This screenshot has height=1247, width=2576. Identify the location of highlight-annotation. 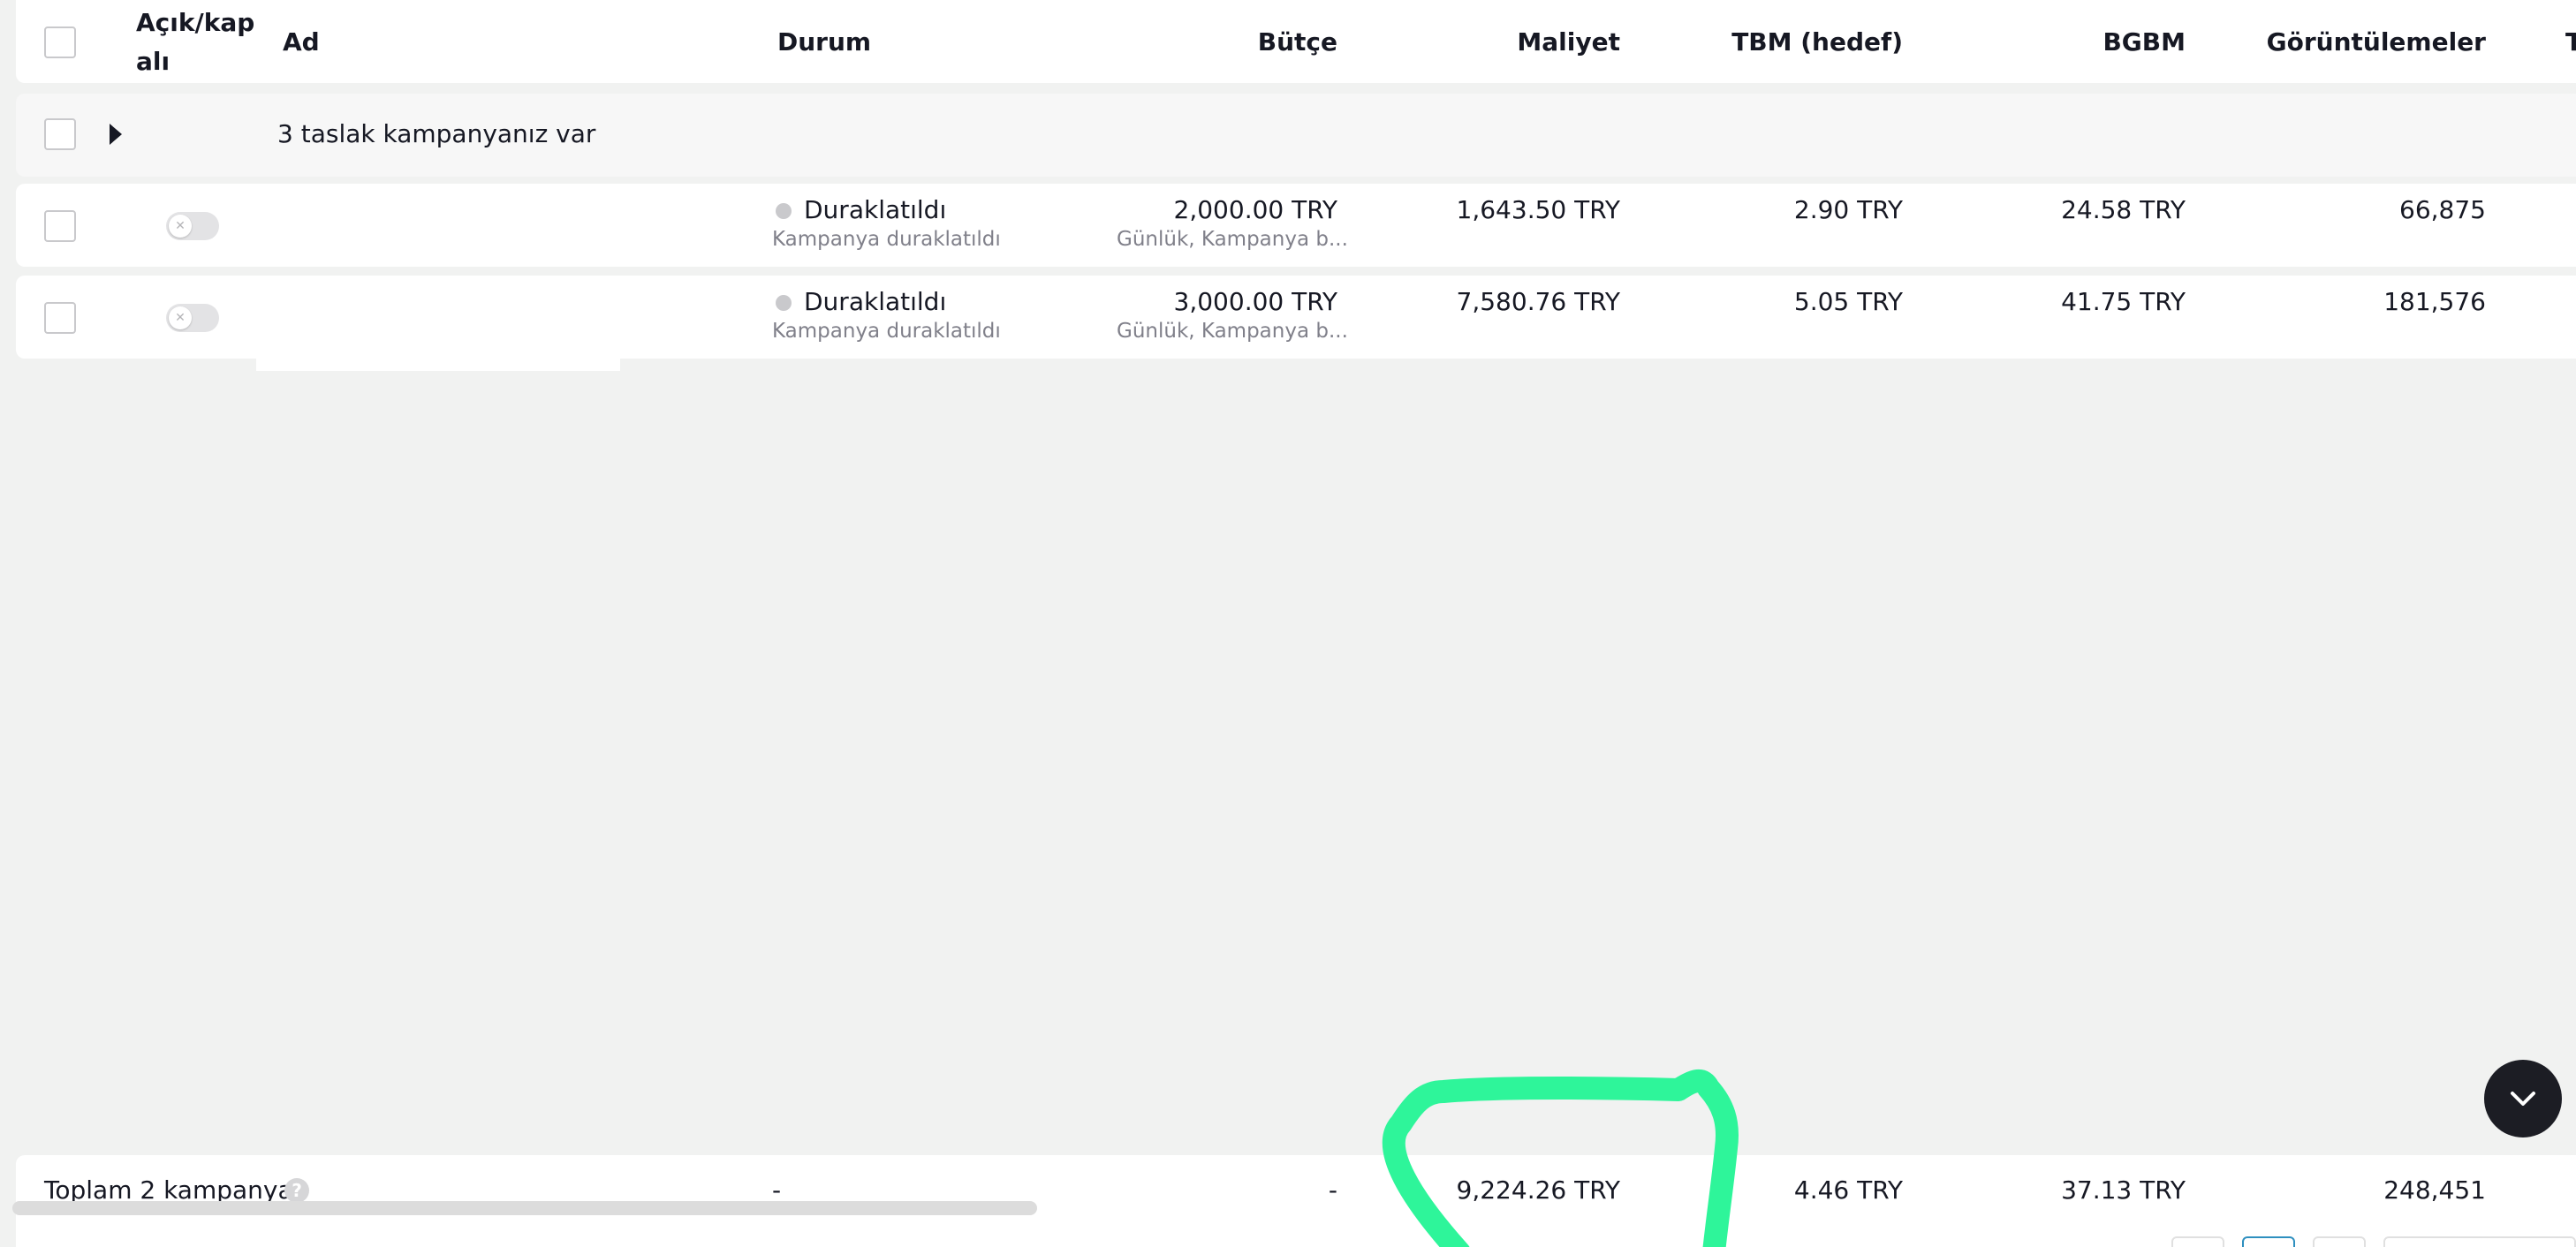
(1561, 1158).